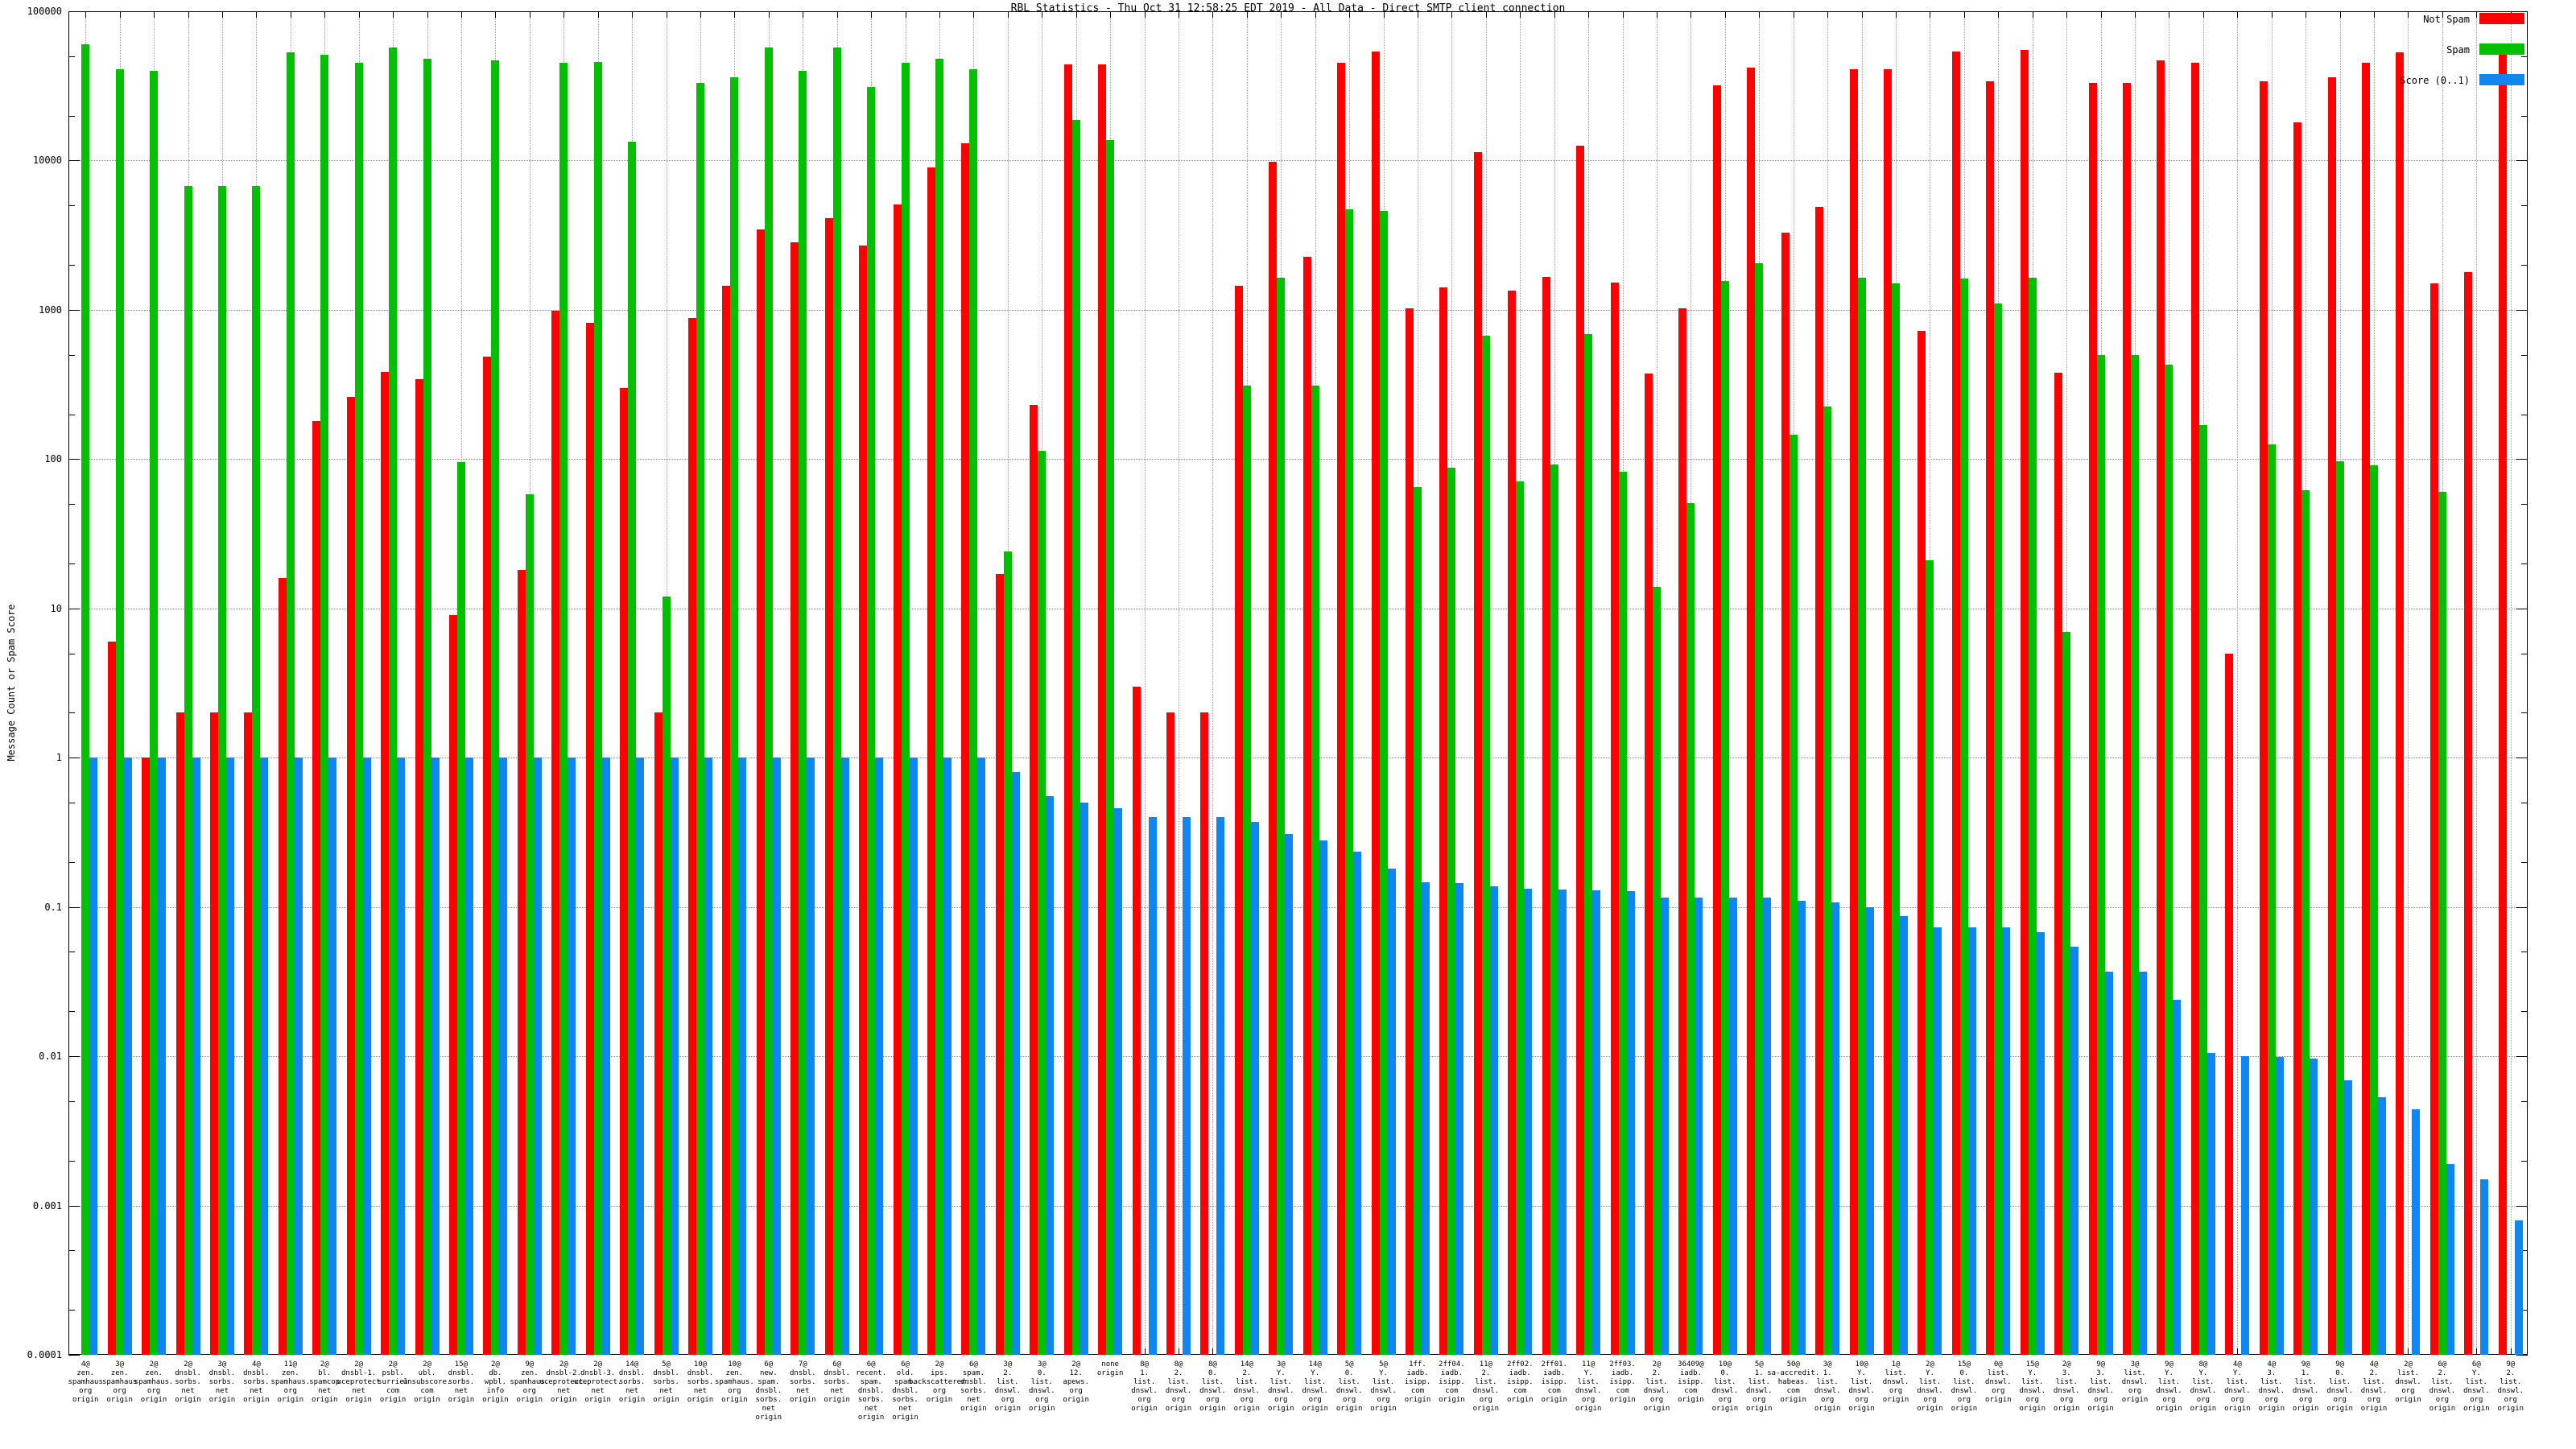  Describe the element at coordinates (2446, 19) in the screenshot. I see `legend-label: Not Spam` at that location.